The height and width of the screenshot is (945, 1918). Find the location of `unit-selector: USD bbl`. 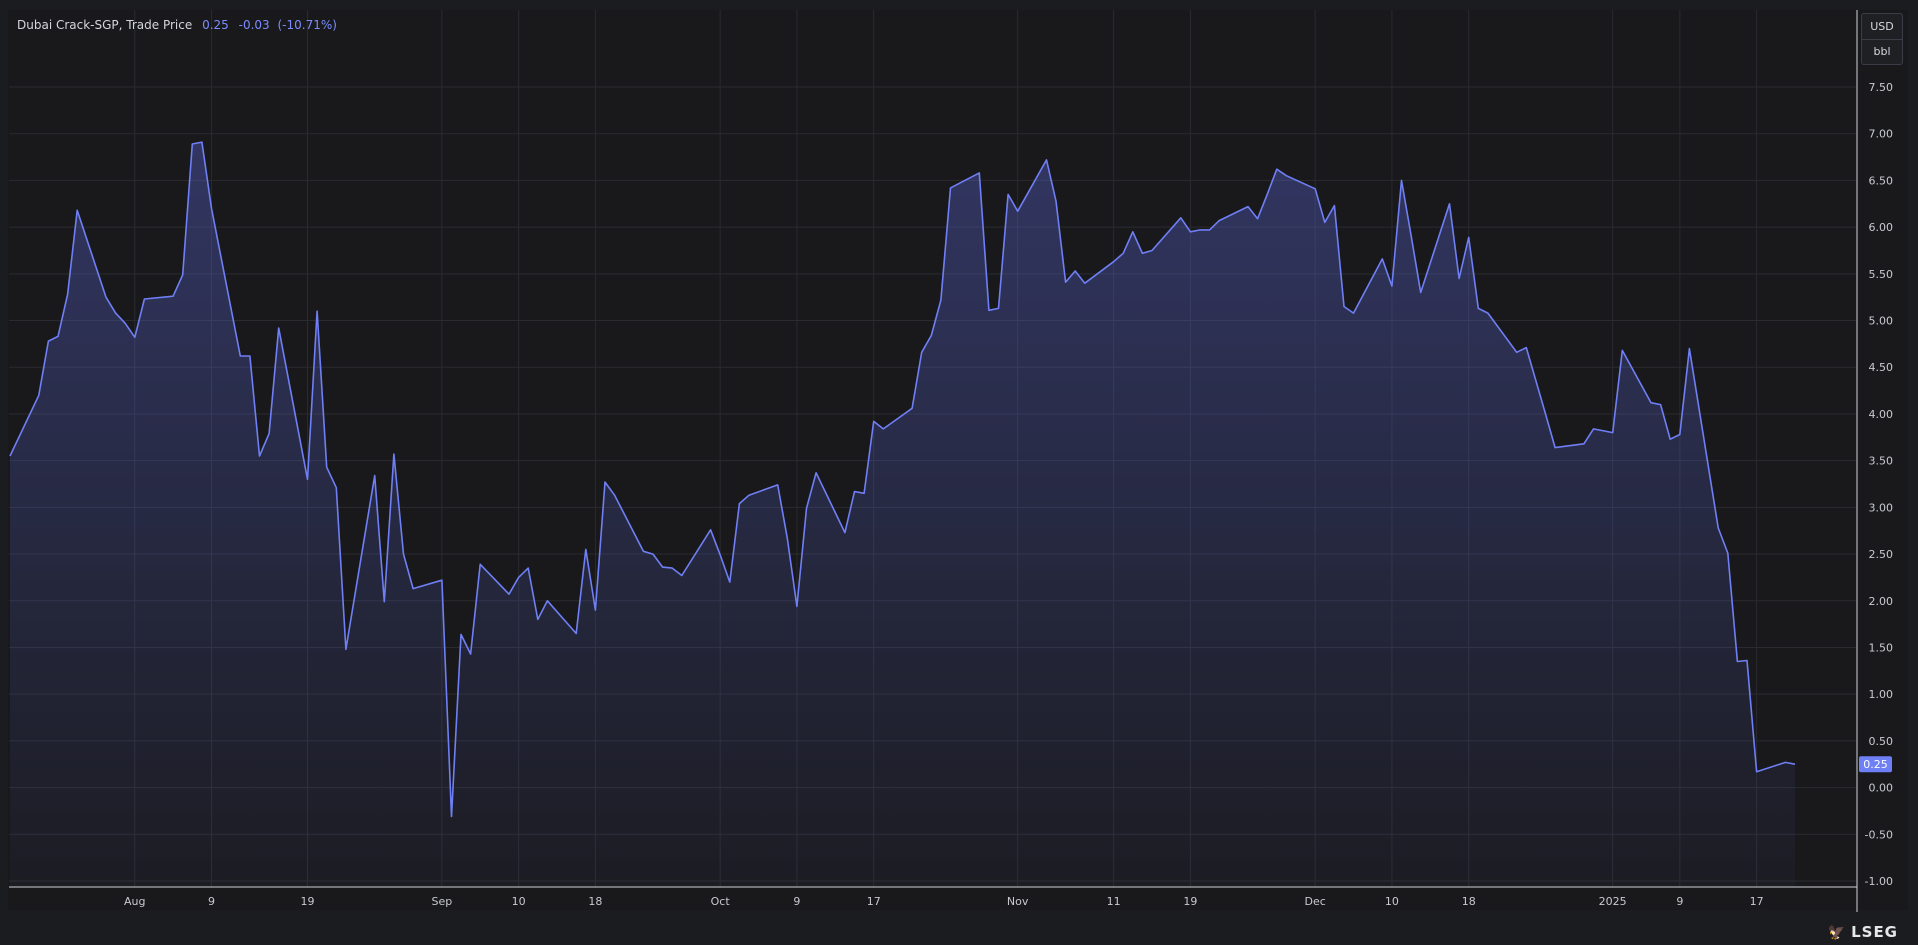

unit-selector: USD bbl is located at coordinates (1882, 39).